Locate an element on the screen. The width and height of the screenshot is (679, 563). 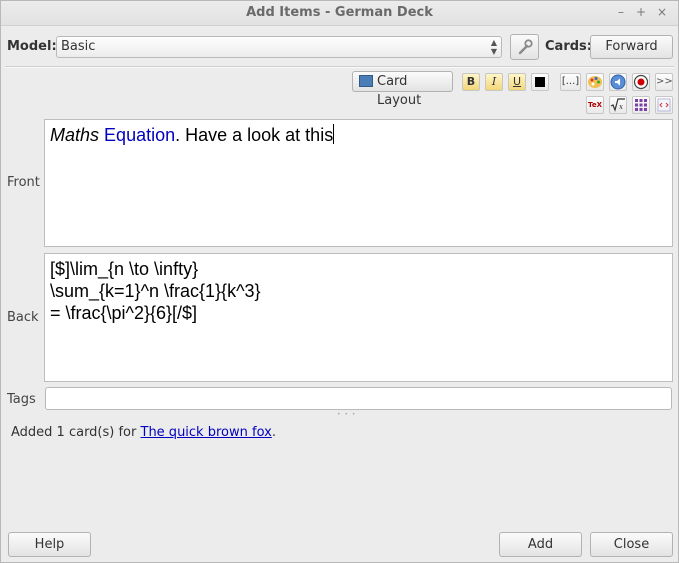
close-button: Close is located at coordinates (631, 544).